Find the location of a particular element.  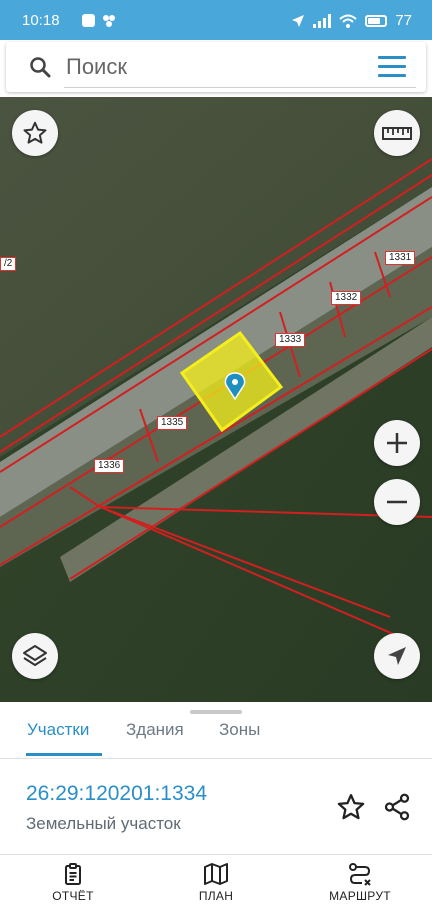

hamburger-menu-icon is located at coordinates (392, 67).